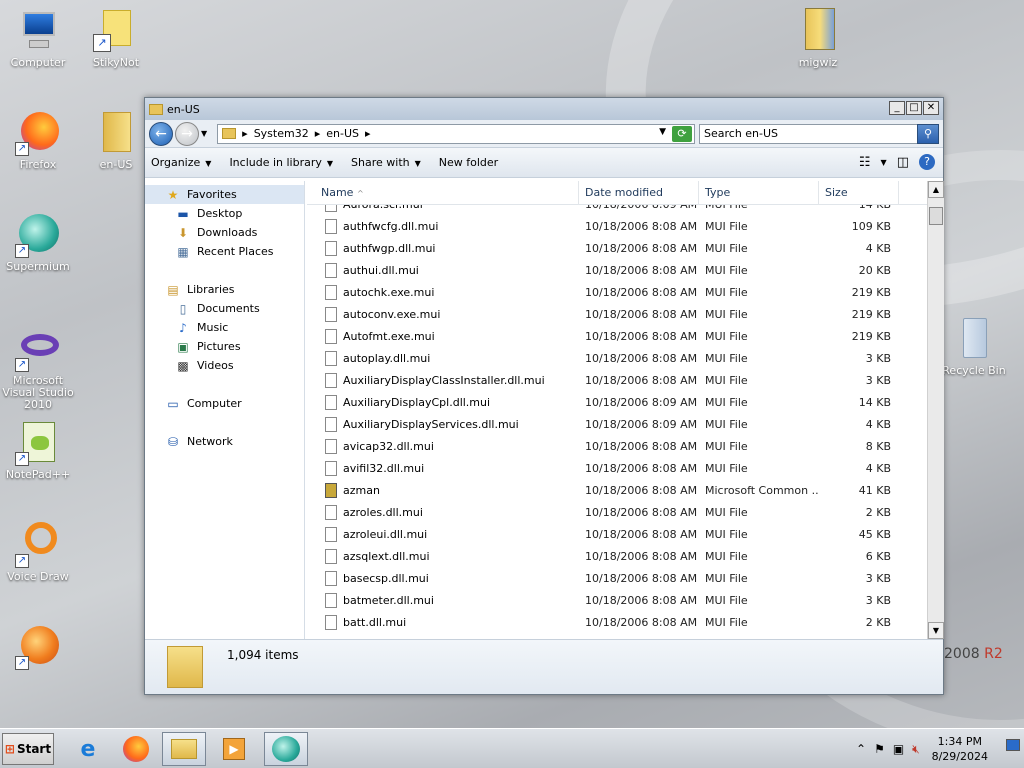  Describe the element at coordinates (224, 308) in the screenshot. I see `nav-documents: ▯ Documents` at that location.